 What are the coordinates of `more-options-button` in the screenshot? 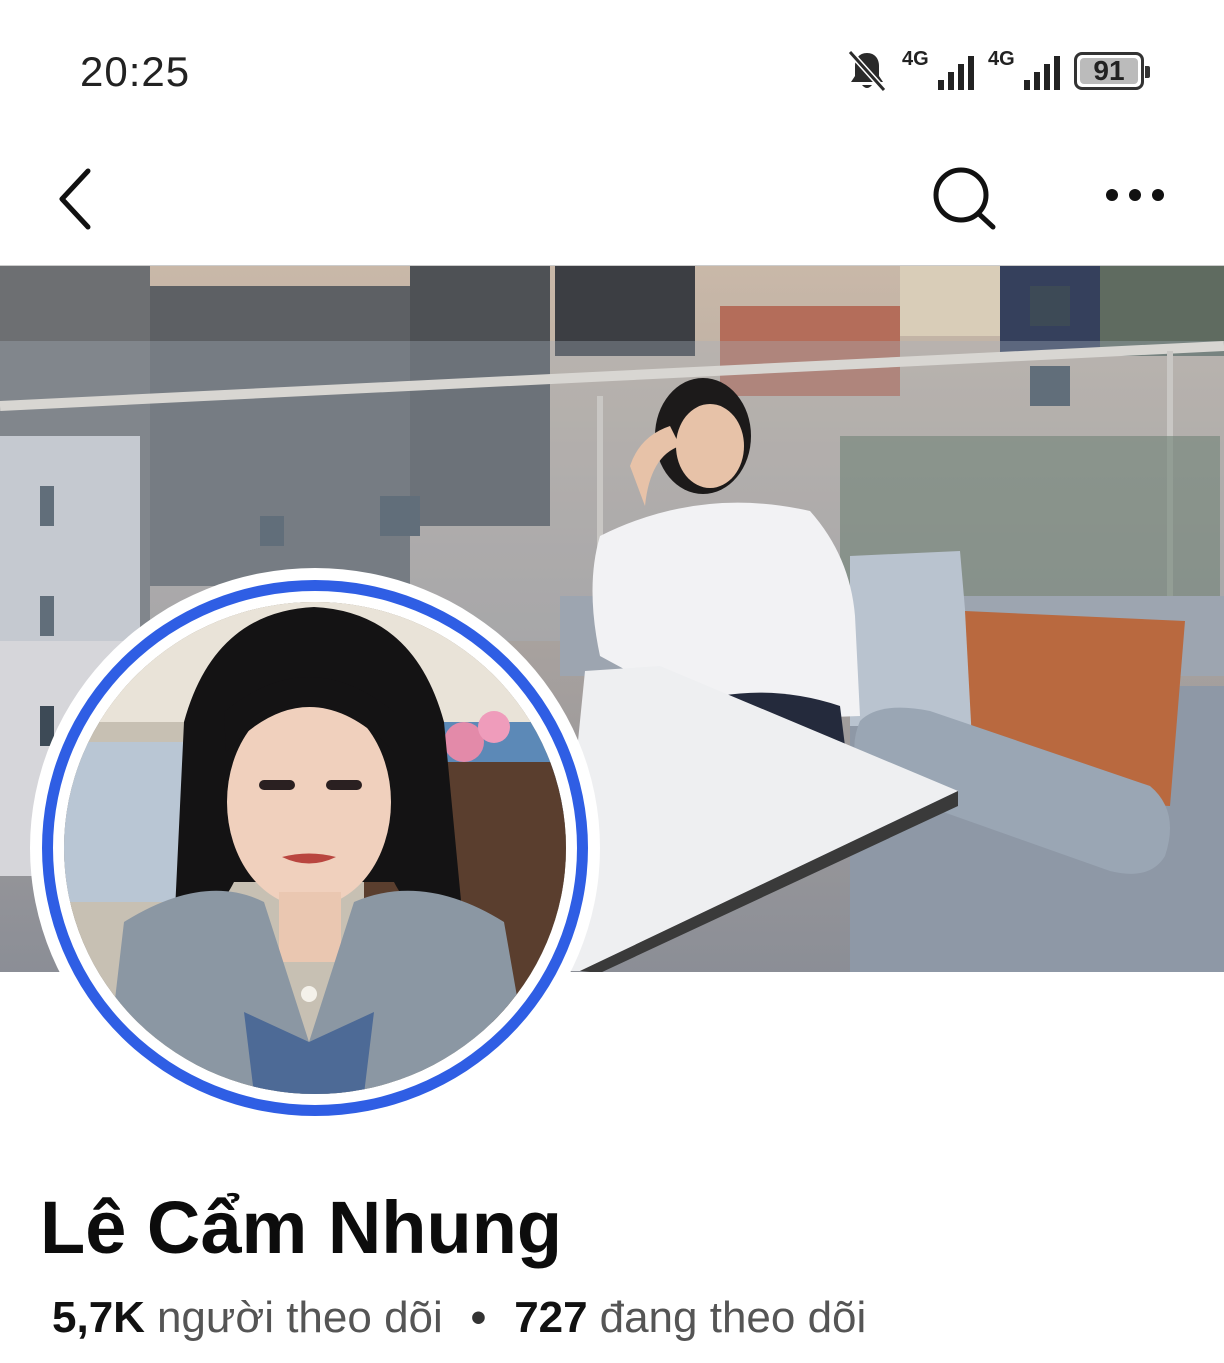 It's located at (1135, 195).